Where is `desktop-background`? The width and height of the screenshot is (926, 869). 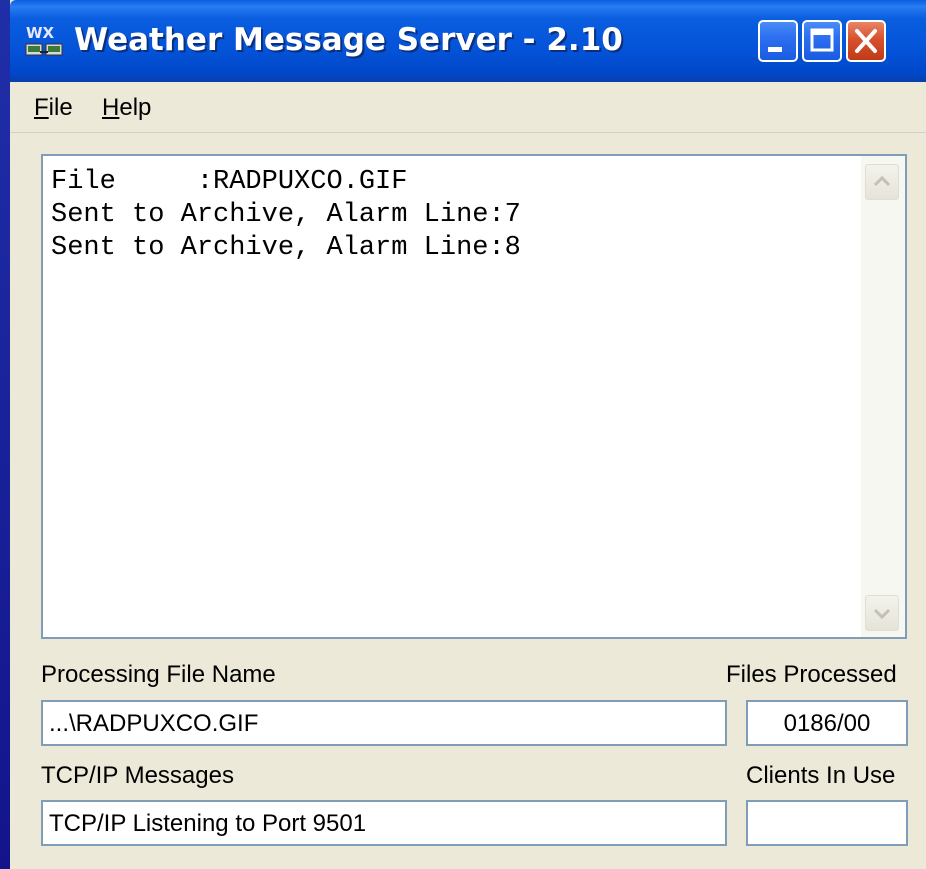
desktop-background is located at coordinates (5, 434).